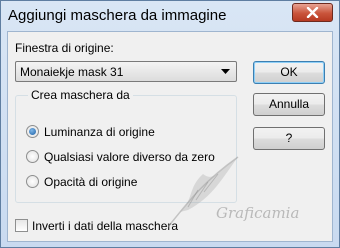 The height and width of the screenshot is (248, 340). Describe the element at coordinates (289, 72) in the screenshot. I see `ok-button: OK` at that location.